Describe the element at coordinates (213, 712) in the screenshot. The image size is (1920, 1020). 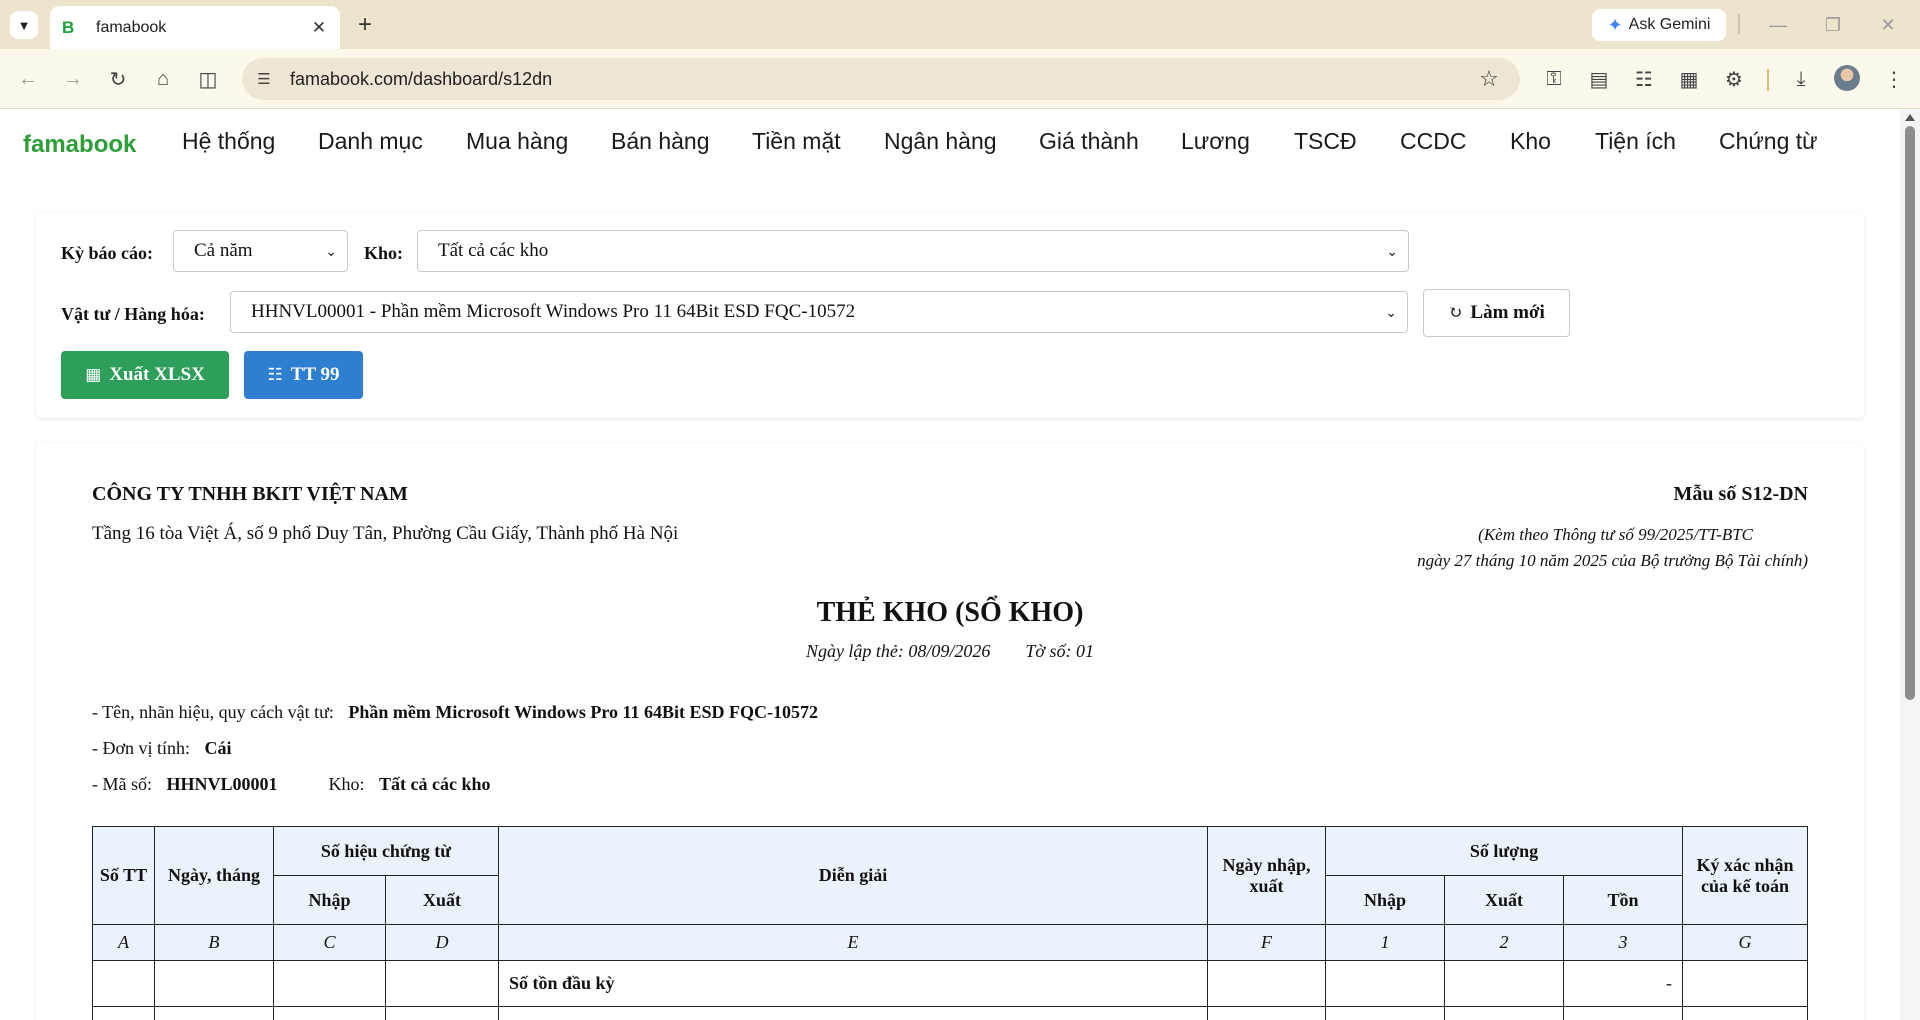
I see `item-name-label: - Tên, nhãn hiệu, quy cách vật tư:` at that location.